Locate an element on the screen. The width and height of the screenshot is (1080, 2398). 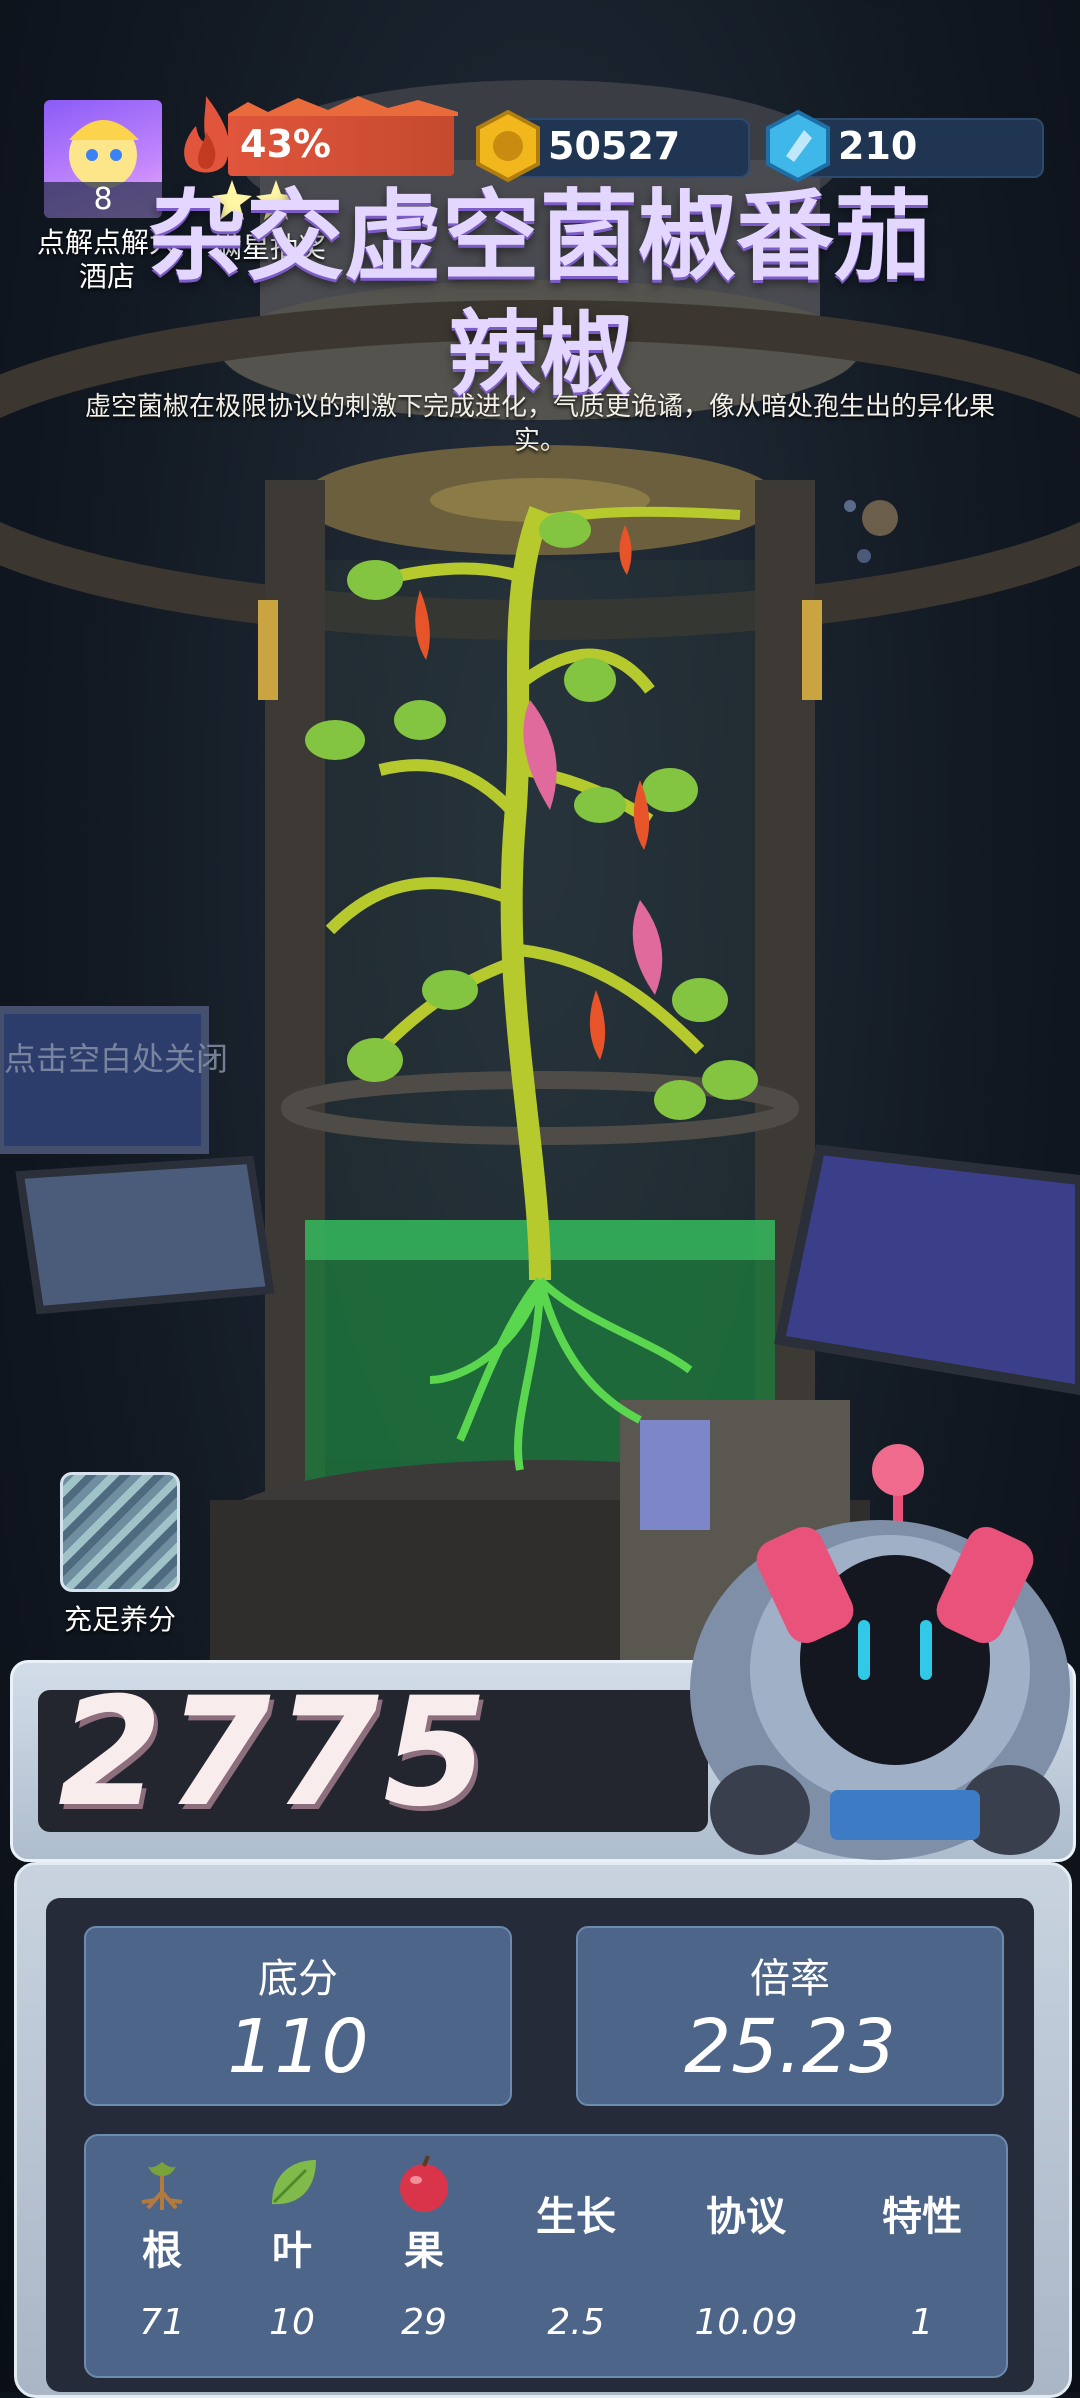
multiplier-label: 倍率 is located at coordinates (790, 1979).